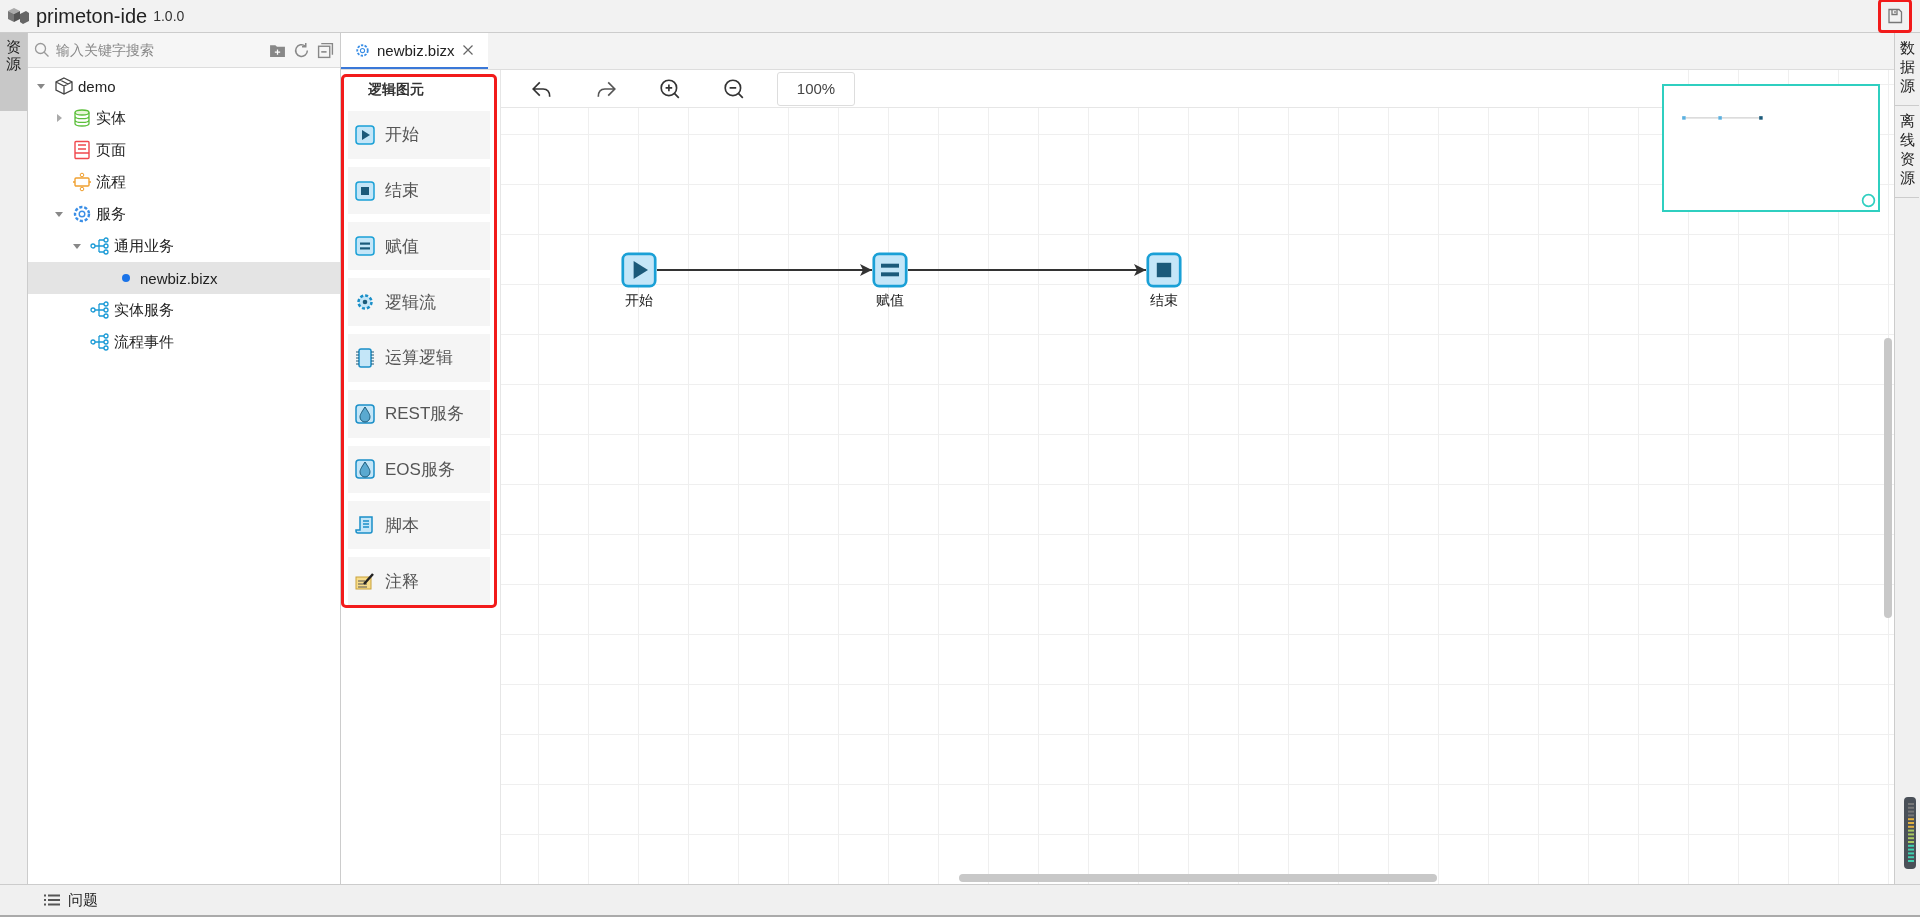 This screenshot has width=1920, height=917. Describe the element at coordinates (82, 150) in the screenshot. I see `page-icon` at that location.